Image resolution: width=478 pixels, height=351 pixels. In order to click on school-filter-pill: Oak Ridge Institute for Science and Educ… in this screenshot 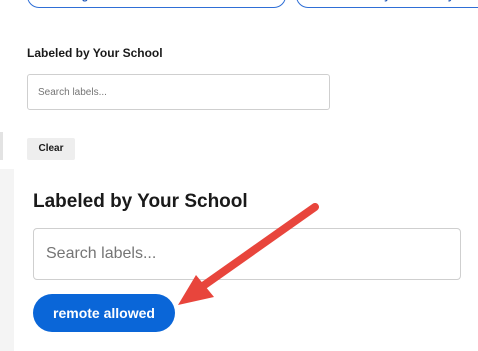, I will do `click(156, 4)`.